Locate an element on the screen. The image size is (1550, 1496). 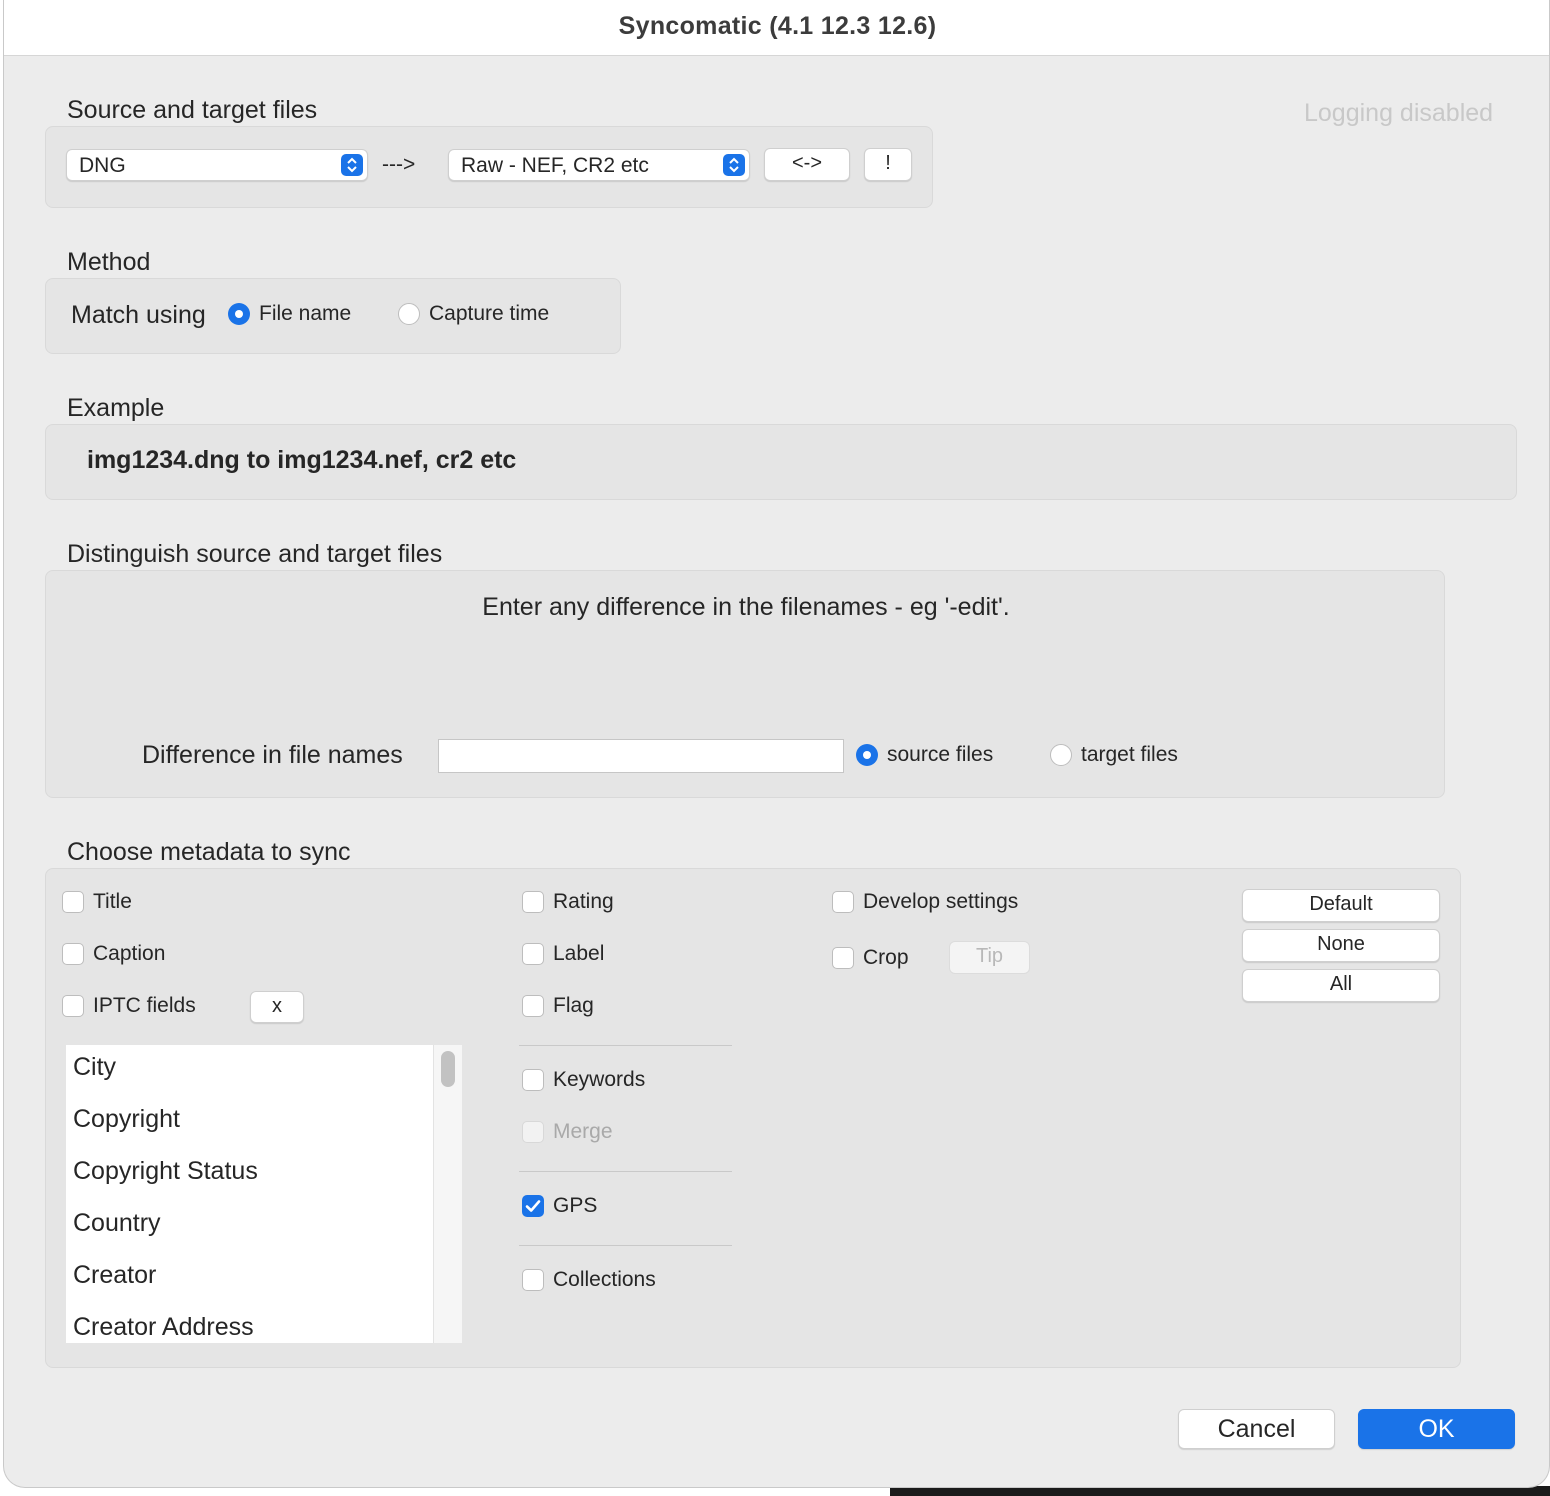
merge-label: Merge is located at coordinates (583, 1131).